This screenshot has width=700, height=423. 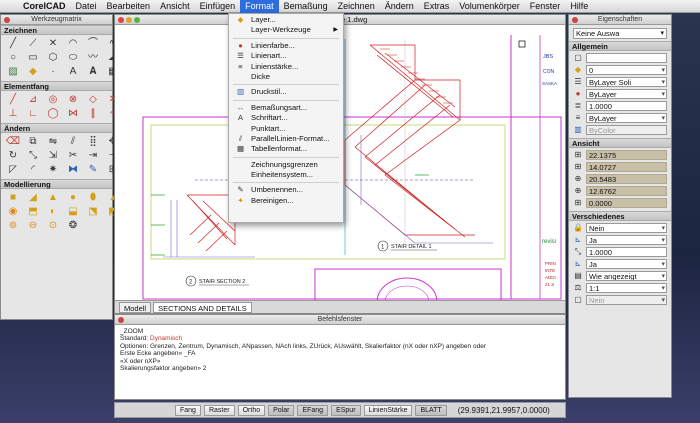 What do you see at coordinates (313, 410) in the screenshot?
I see `status-efang-button: EFang` at bounding box center [313, 410].